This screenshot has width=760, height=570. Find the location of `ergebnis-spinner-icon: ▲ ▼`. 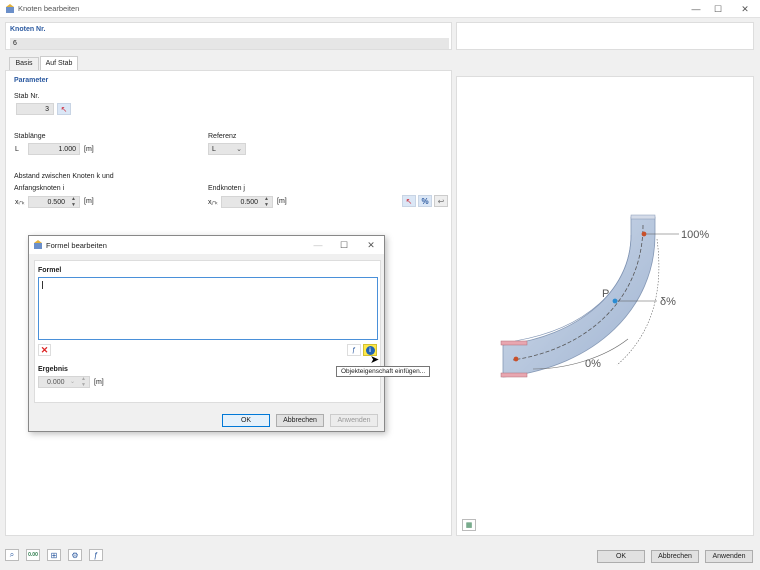

ergebnis-spinner-icon: ▲ ▼ is located at coordinates (83, 382).